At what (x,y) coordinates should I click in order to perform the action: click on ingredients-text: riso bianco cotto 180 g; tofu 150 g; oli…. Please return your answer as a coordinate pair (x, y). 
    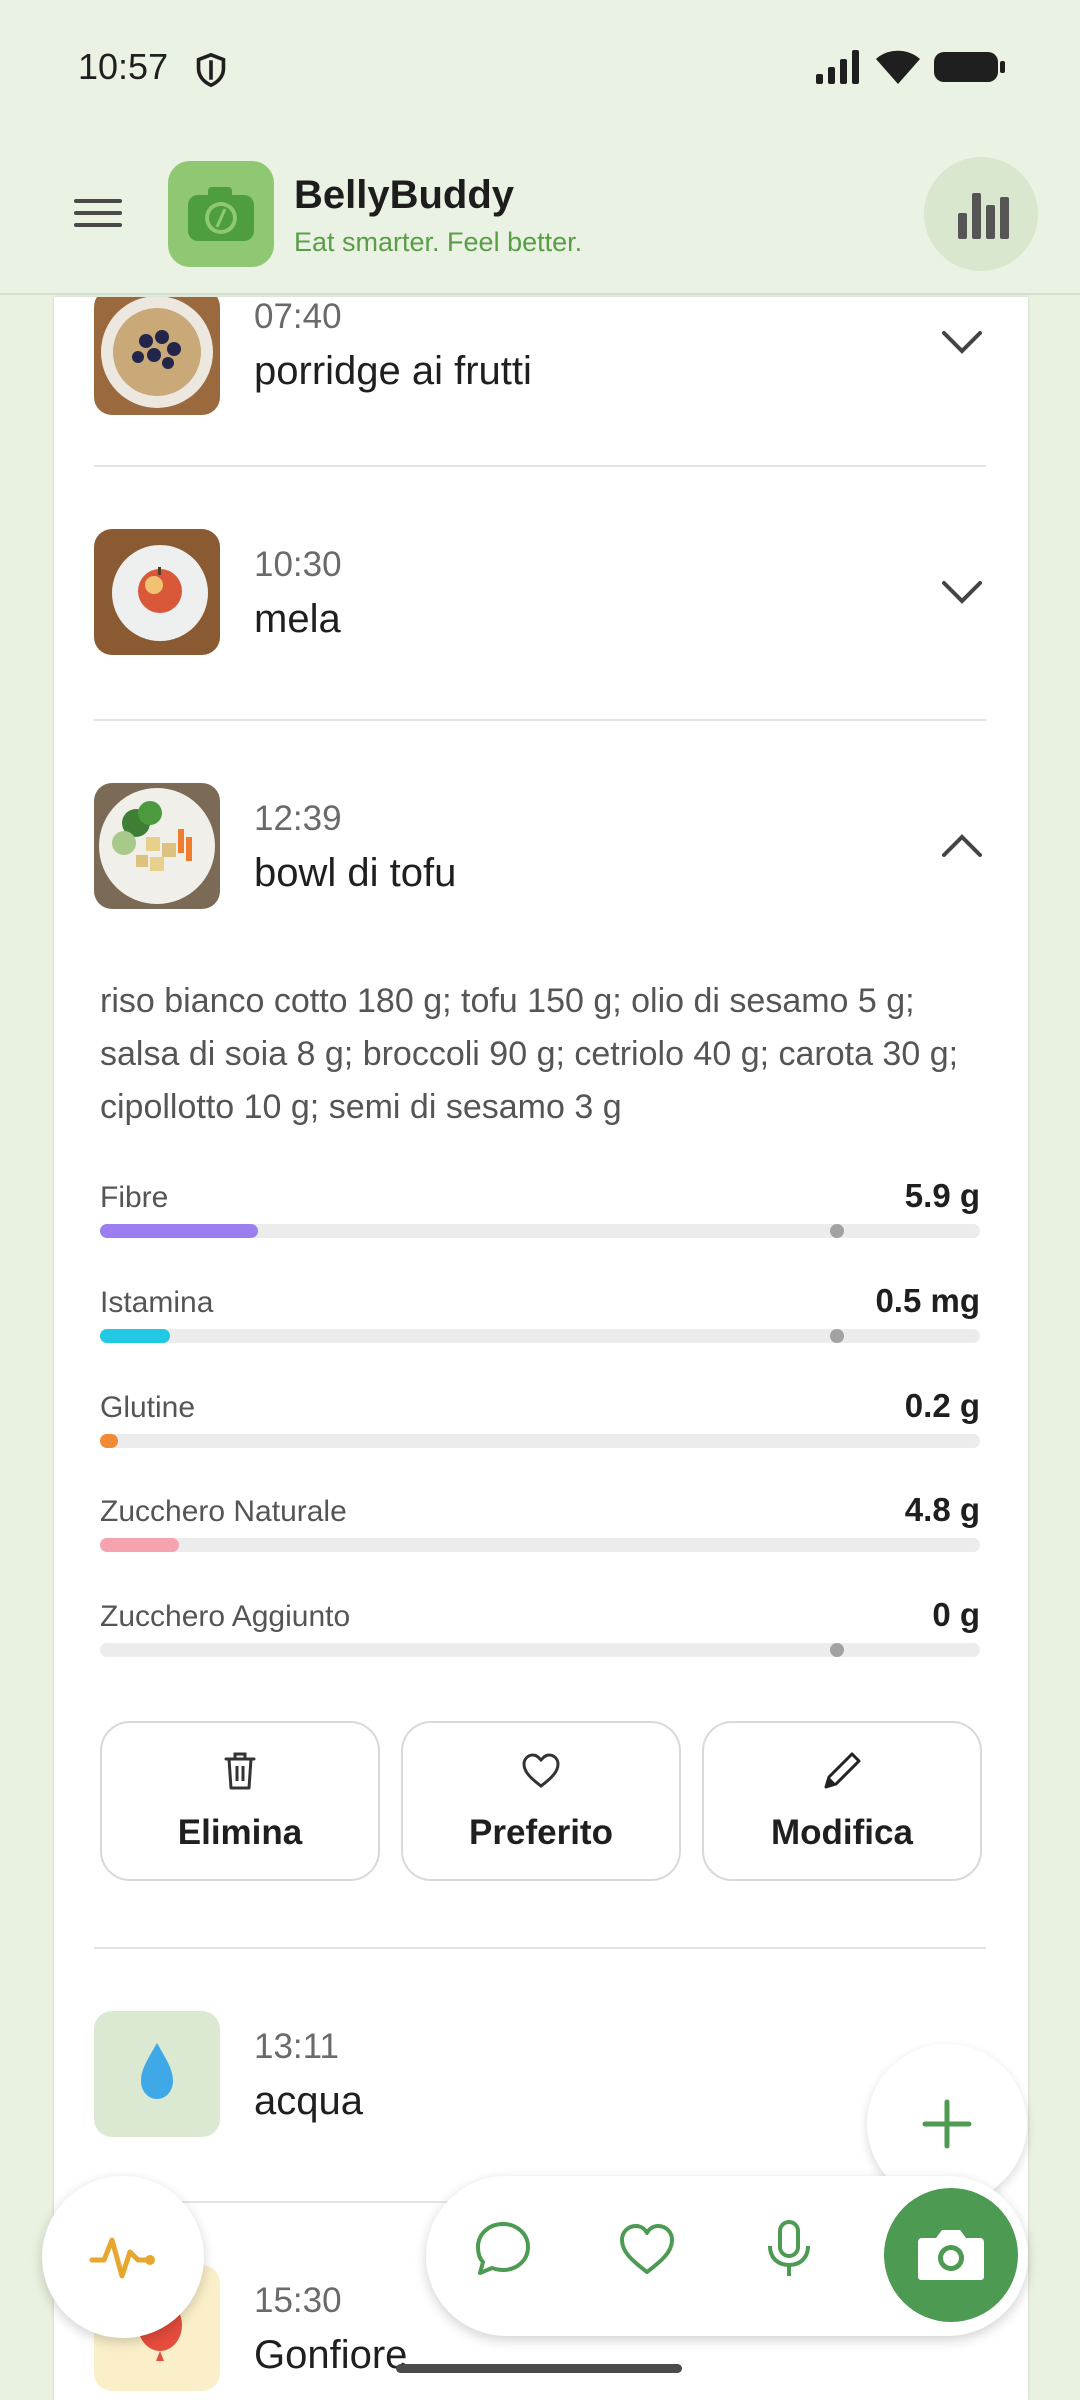
    Looking at the image, I should click on (529, 1054).